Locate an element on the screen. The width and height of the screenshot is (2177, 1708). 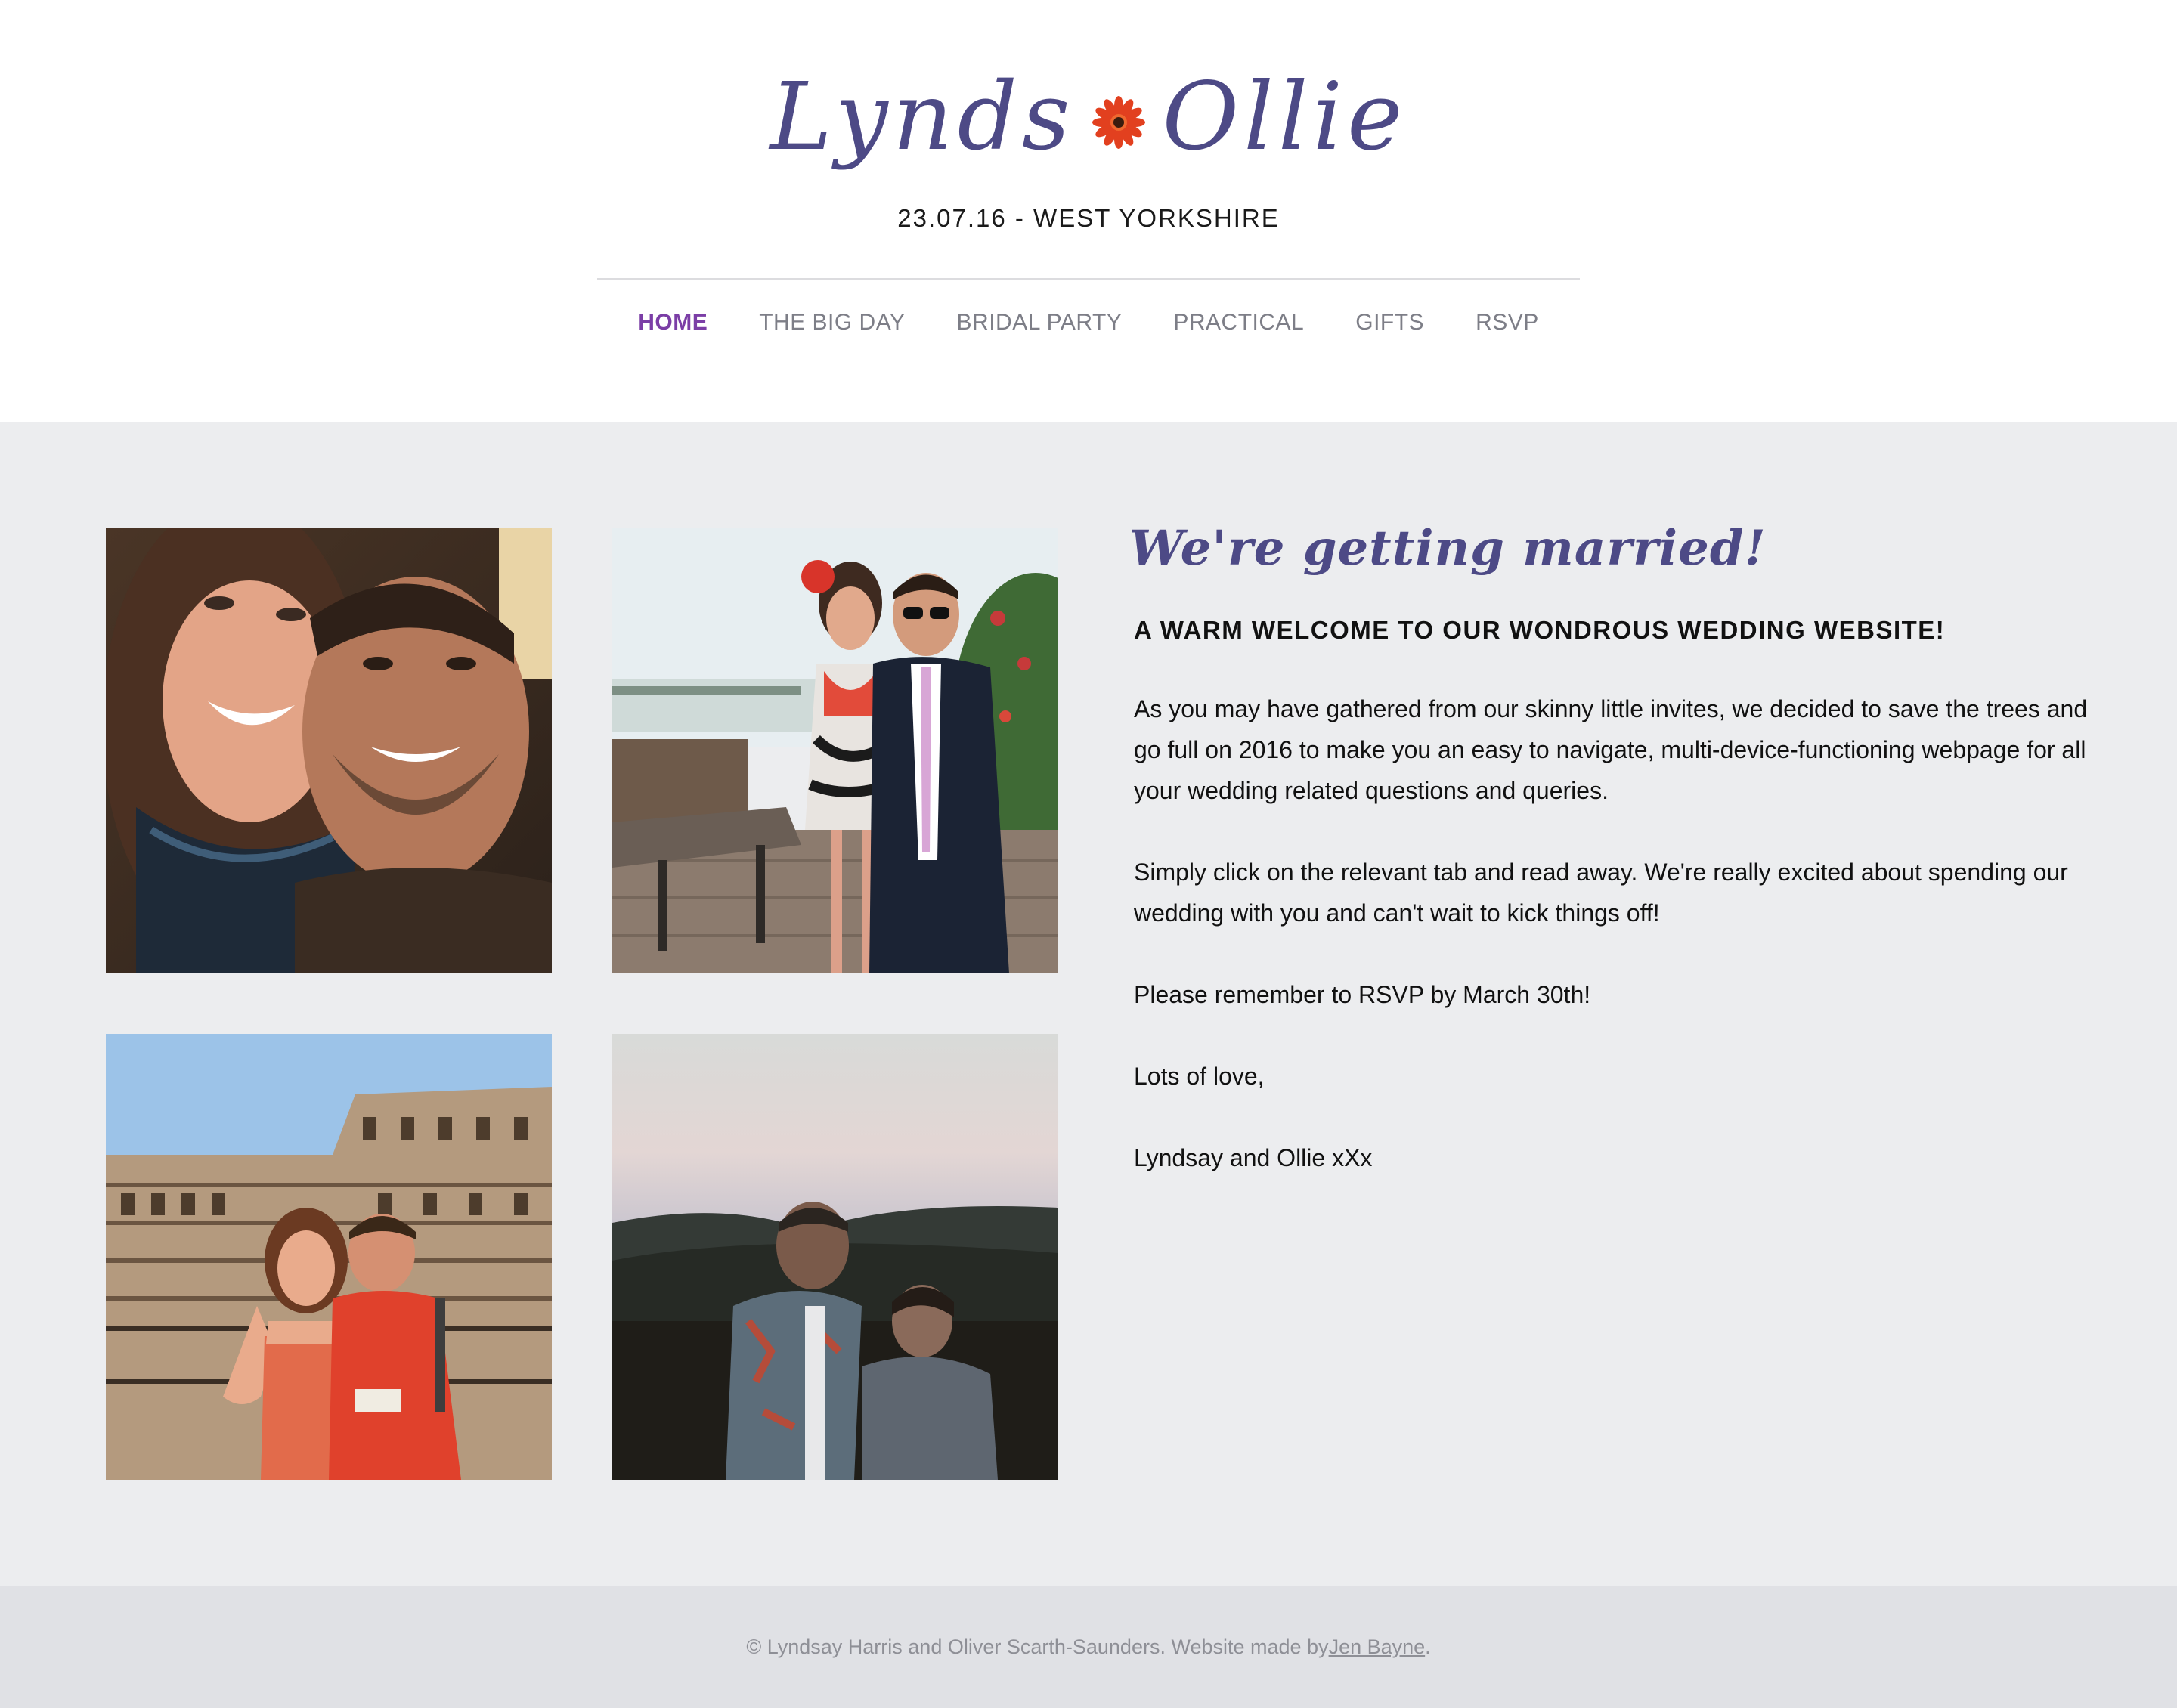
logo-right-name: Ollie is located at coordinates (1284, 117).